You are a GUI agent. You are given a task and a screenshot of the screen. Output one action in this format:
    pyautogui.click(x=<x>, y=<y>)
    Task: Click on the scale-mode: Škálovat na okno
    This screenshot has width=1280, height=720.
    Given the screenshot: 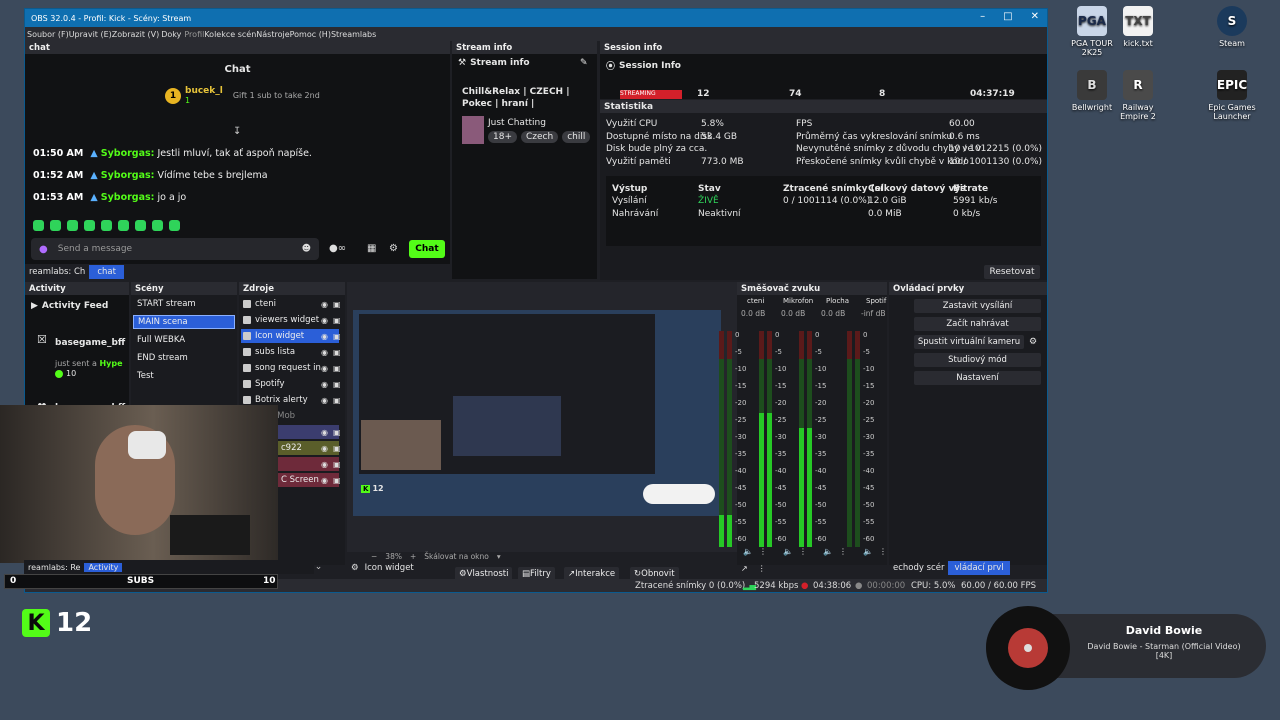 What is the action you would take?
    pyautogui.click(x=456, y=556)
    